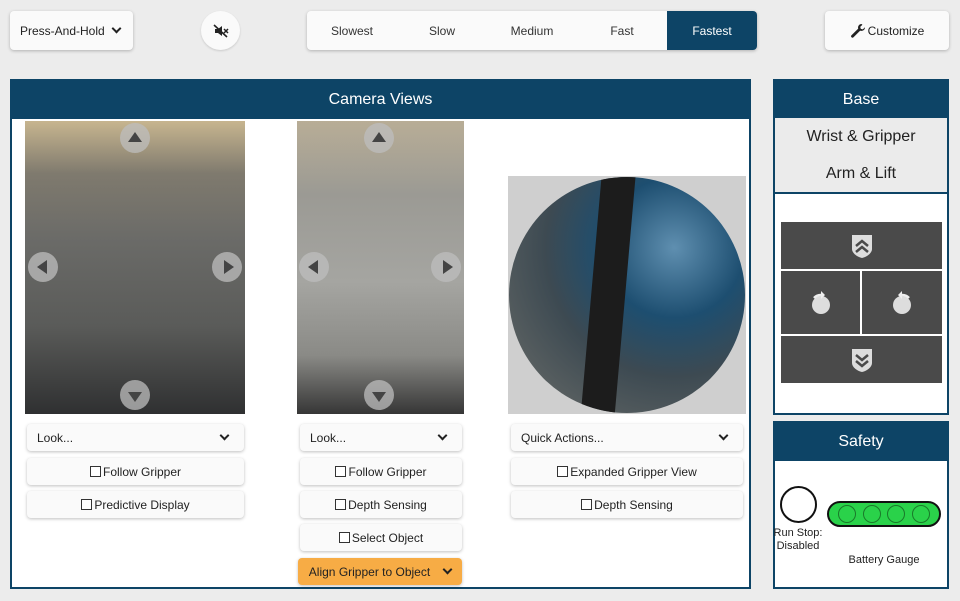 The height and width of the screenshot is (601, 960). I want to click on align-gripper-label: Align Gripper to Object, so click(369, 571).